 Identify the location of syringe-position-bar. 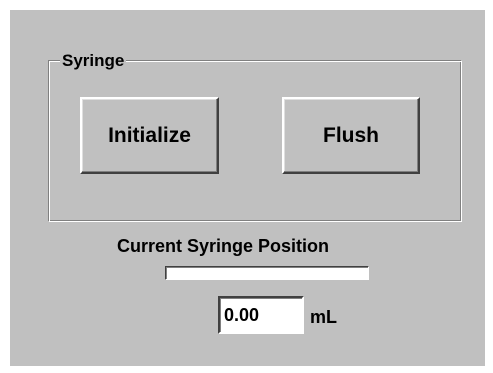
(267, 273).